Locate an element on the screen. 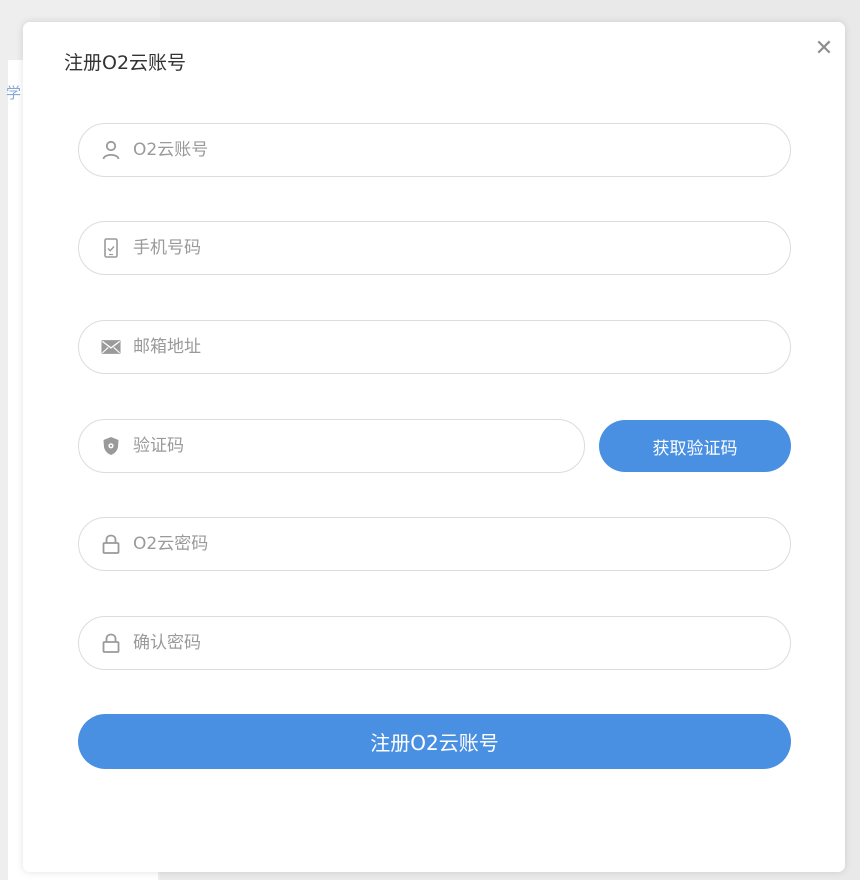 This screenshot has width=860, height=880. background-text-fragment: 学 is located at coordinates (14, 93).